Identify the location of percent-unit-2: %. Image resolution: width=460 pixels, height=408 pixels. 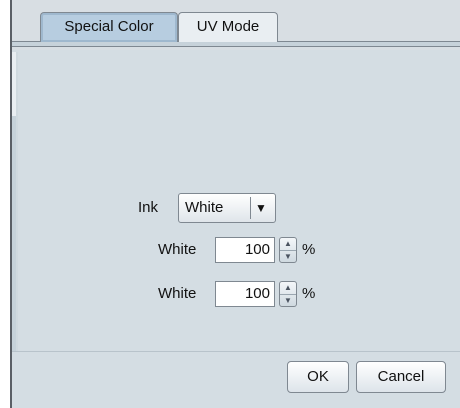
(309, 293).